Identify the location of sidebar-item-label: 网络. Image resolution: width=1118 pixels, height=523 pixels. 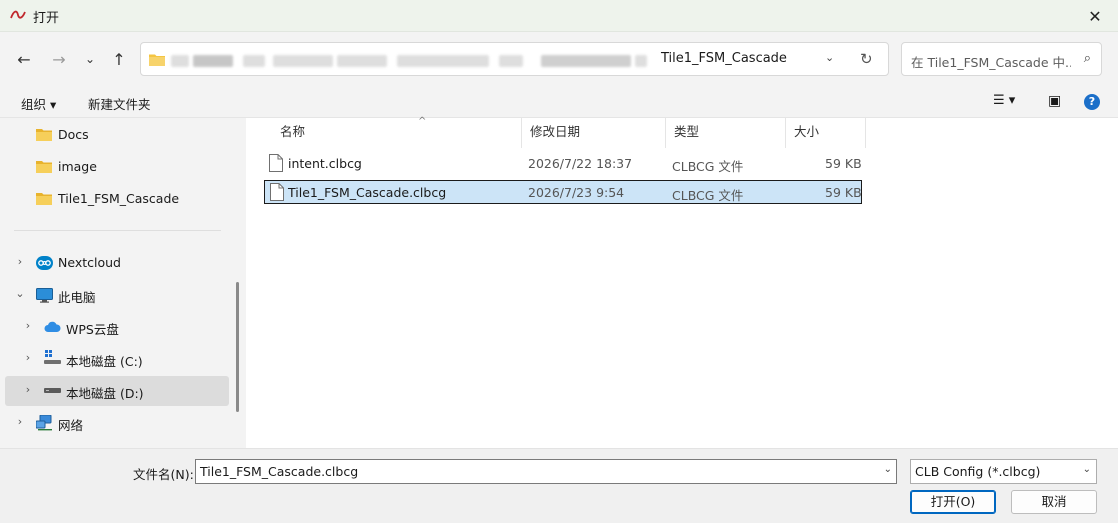
(71, 425).